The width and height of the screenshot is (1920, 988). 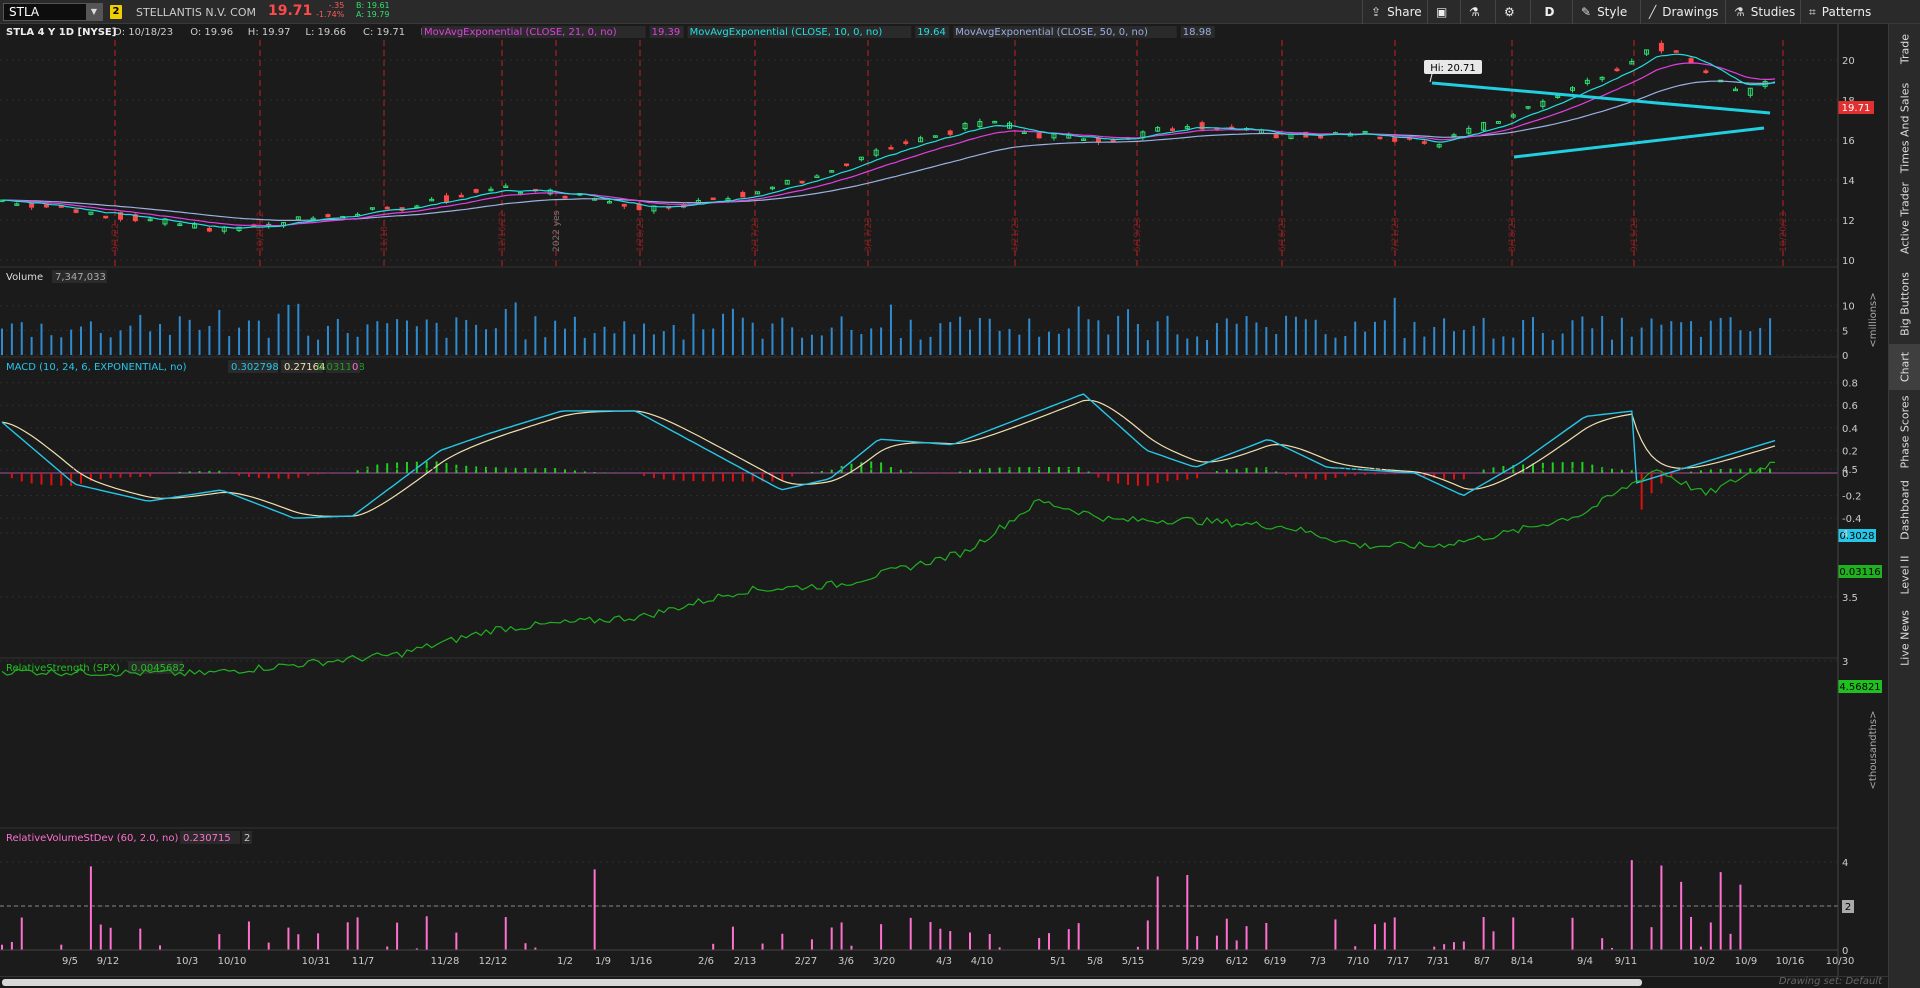 I want to click on x-axis-label: 10/31, so click(x=316, y=961).